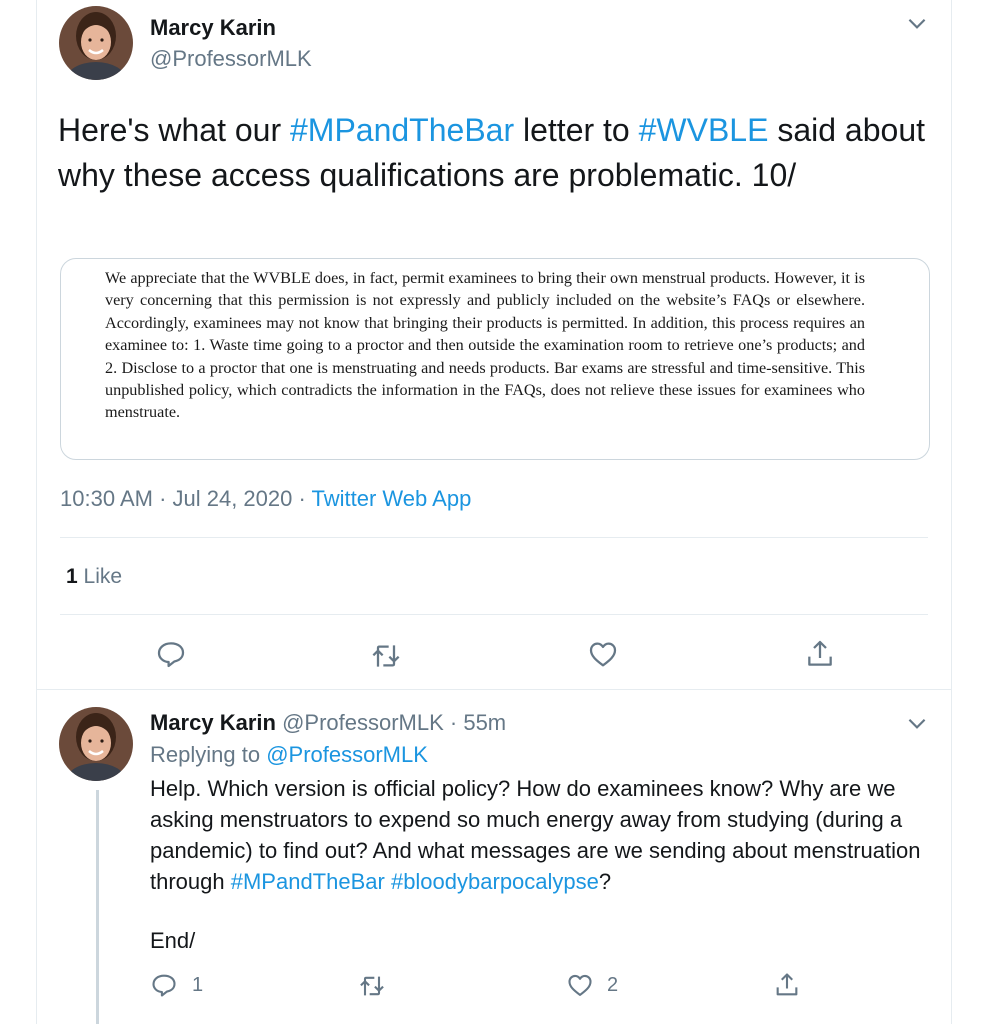 This screenshot has width=984, height=1024. What do you see at coordinates (494, 689) in the screenshot?
I see `tweet-separator` at bounding box center [494, 689].